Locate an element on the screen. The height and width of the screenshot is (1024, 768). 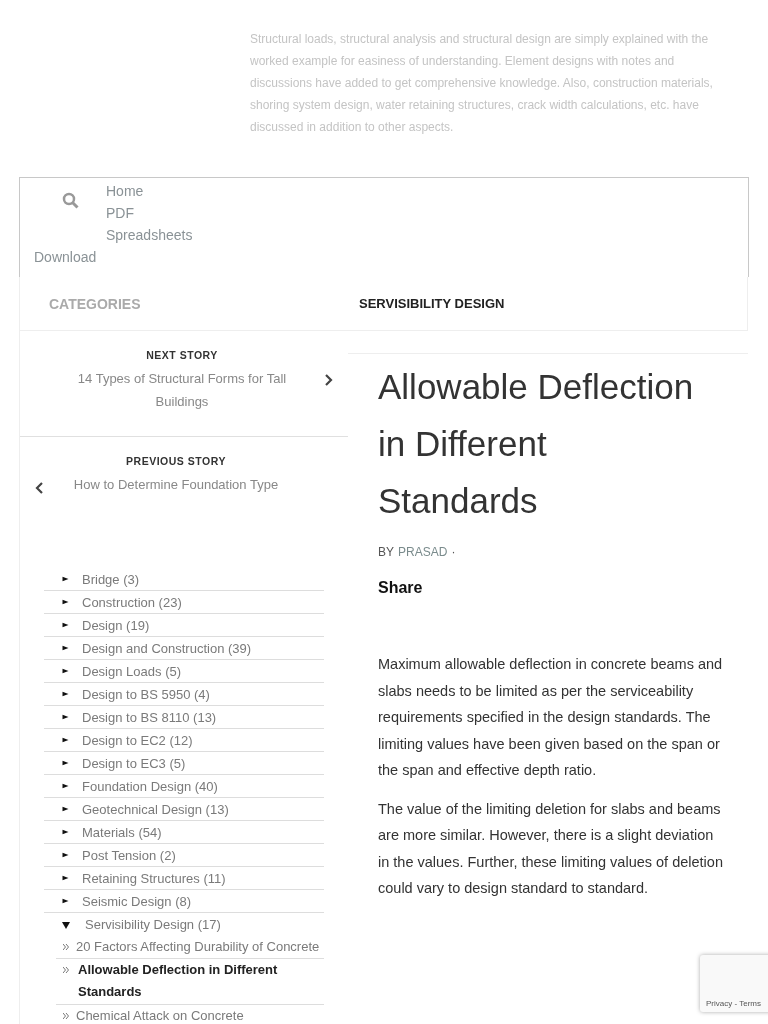
chevron-right-icon is located at coordinates (329, 380).